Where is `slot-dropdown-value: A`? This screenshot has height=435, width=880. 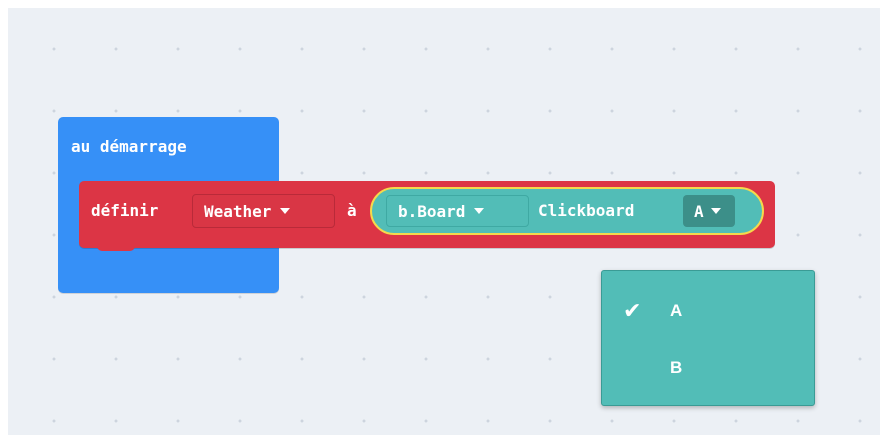
slot-dropdown-value: A is located at coordinates (699, 211).